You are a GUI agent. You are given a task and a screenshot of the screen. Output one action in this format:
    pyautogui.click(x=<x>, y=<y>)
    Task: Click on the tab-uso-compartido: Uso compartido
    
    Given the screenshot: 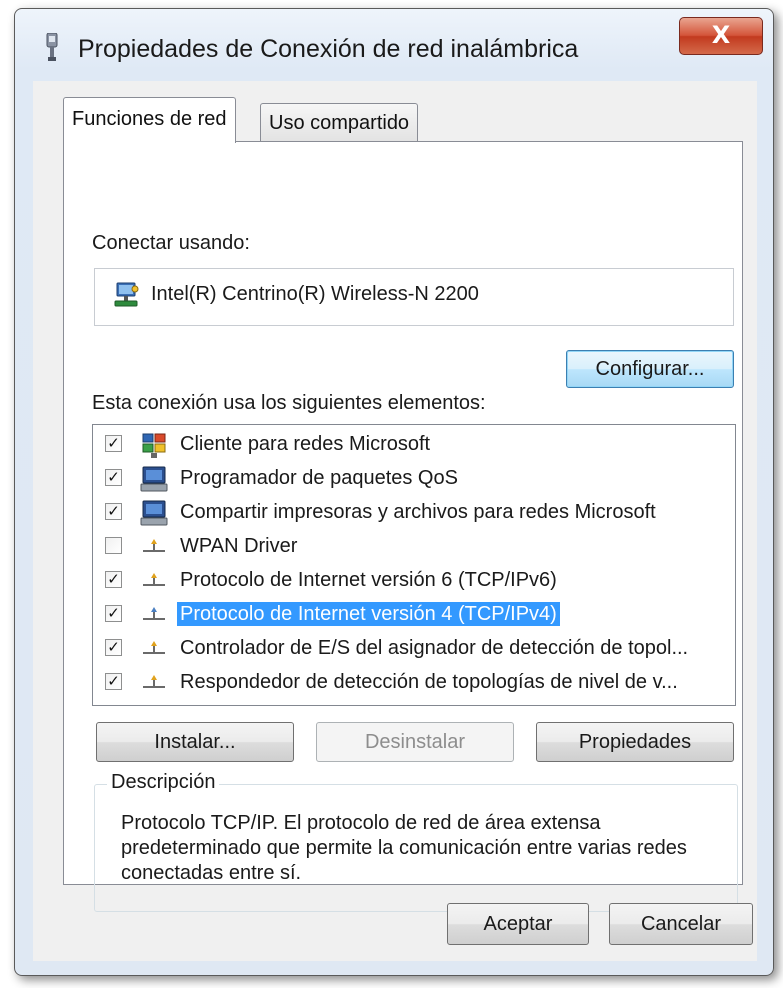 What is the action you would take?
    pyautogui.click(x=339, y=123)
    